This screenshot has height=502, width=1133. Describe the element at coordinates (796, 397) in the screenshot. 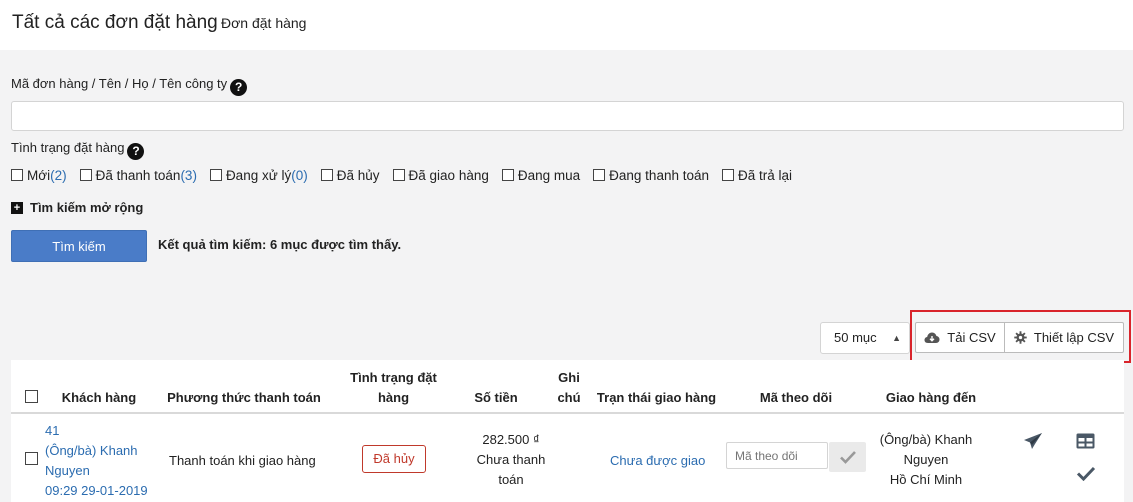

I see `header-tracking: Mã theo dõi` at that location.